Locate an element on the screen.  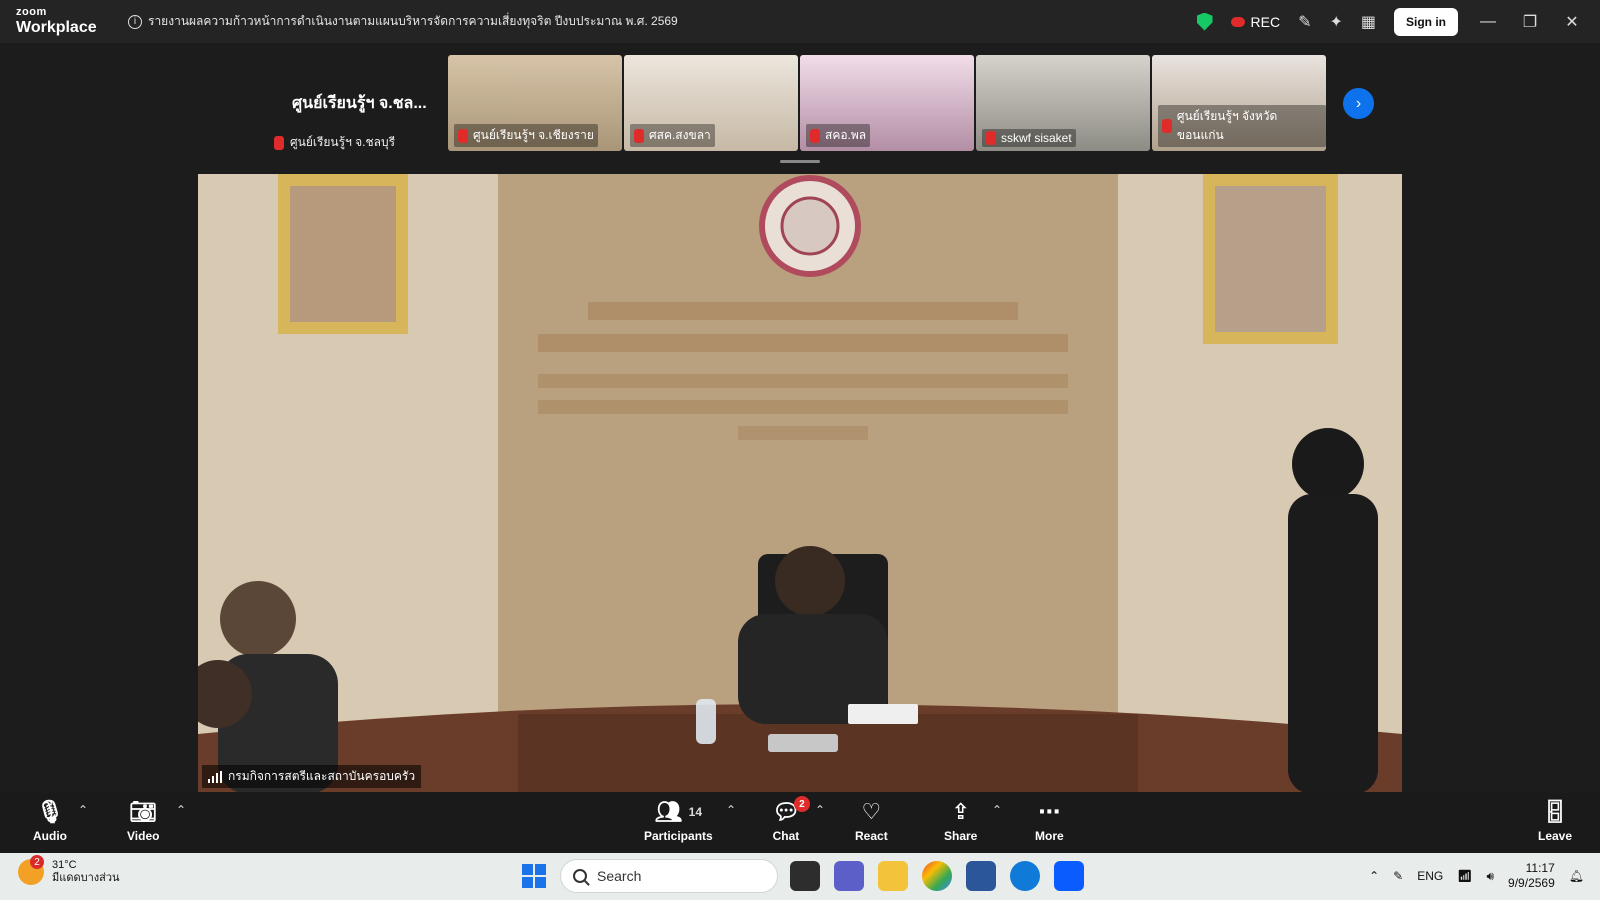
participants-button: 👥︎ 14 Participants is located at coordinates (678, 821).